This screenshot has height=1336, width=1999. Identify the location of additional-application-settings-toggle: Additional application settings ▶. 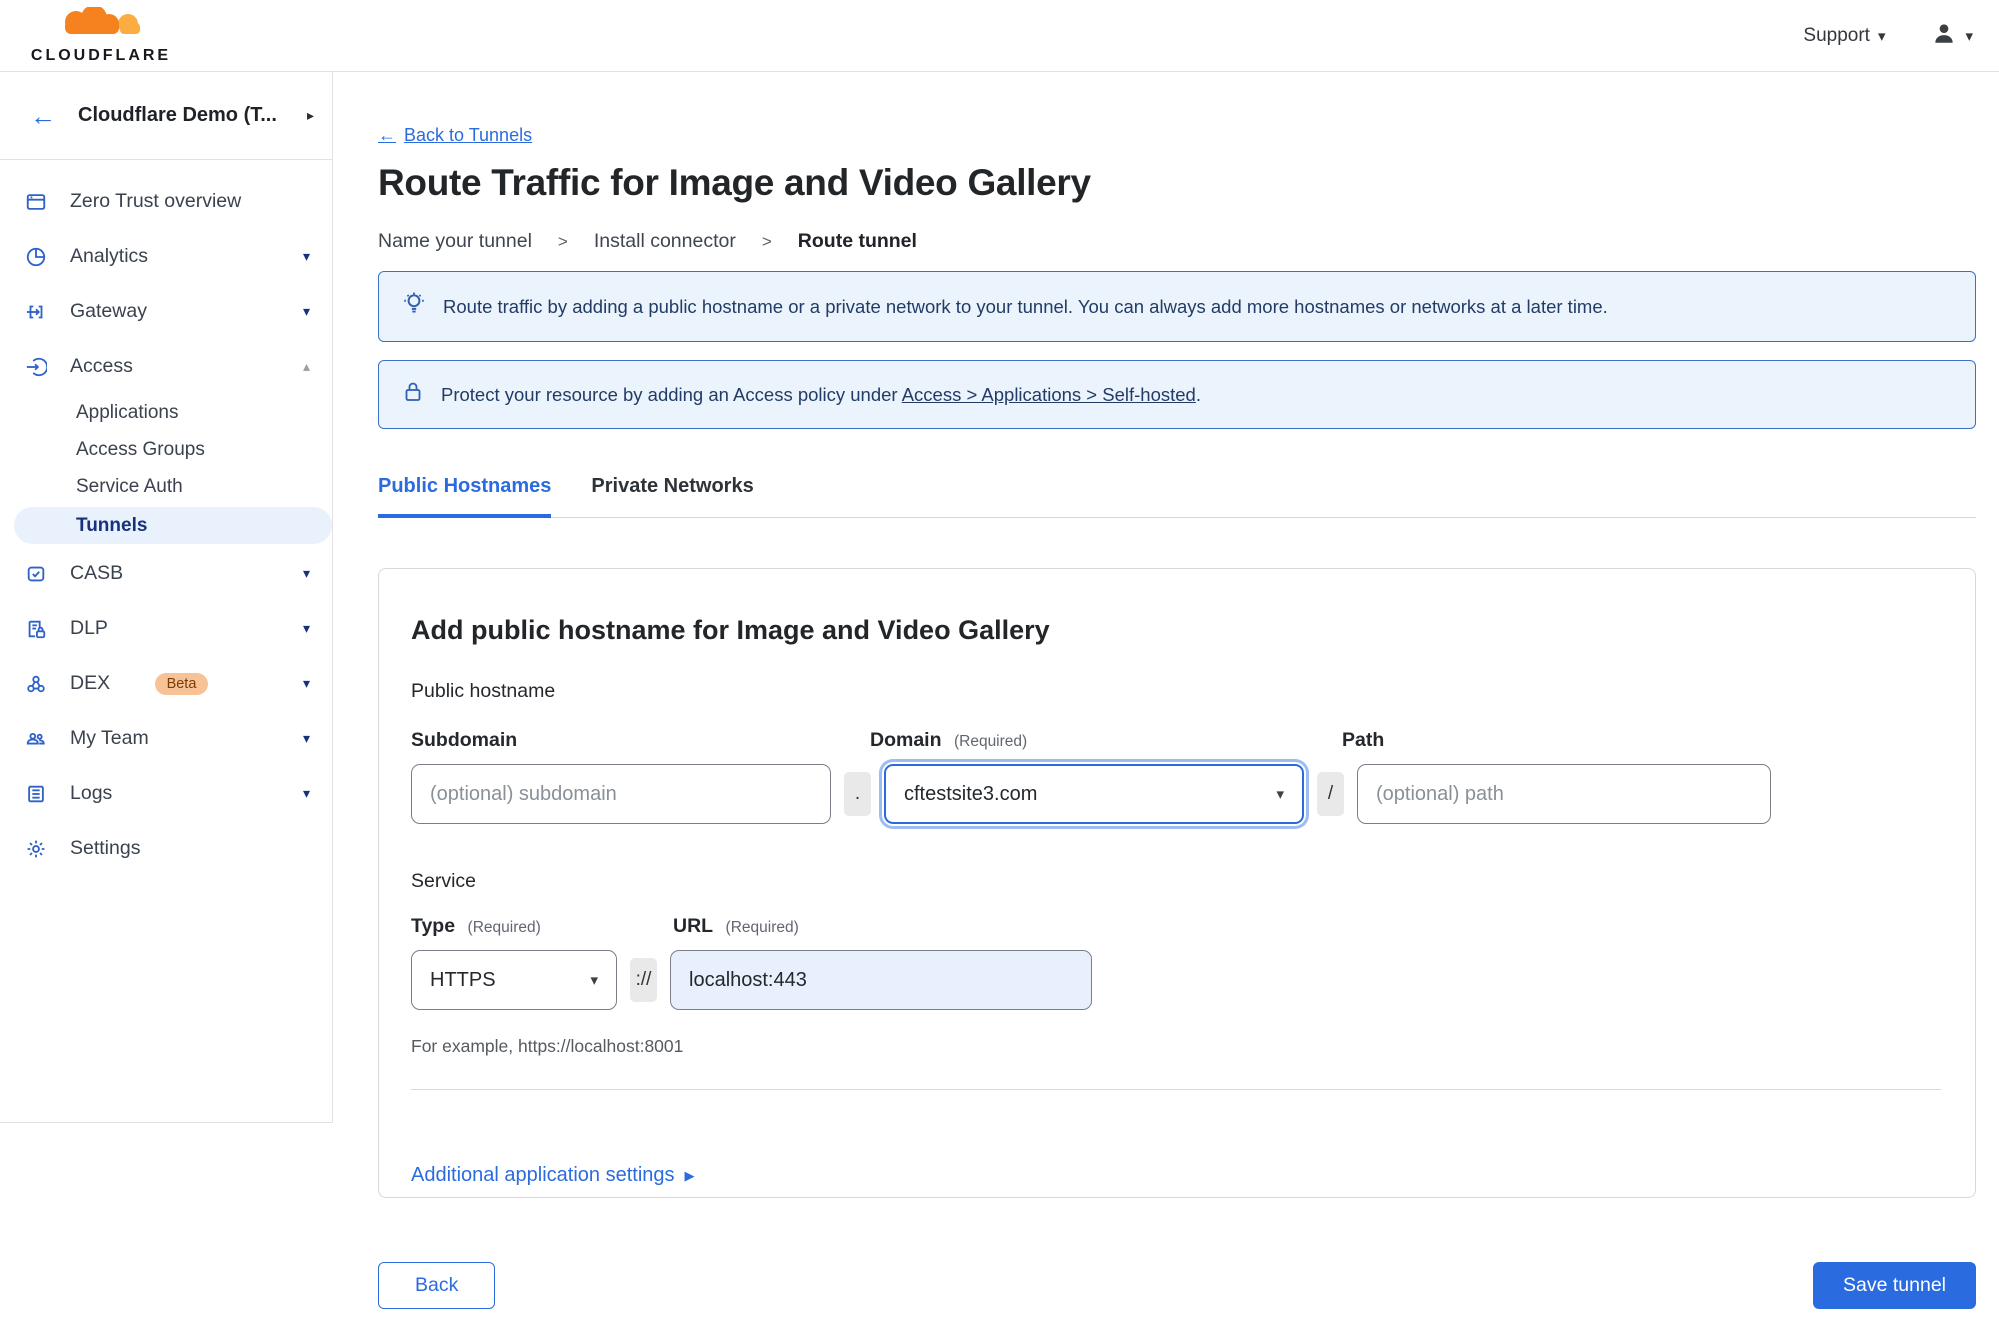
(553, 1175).